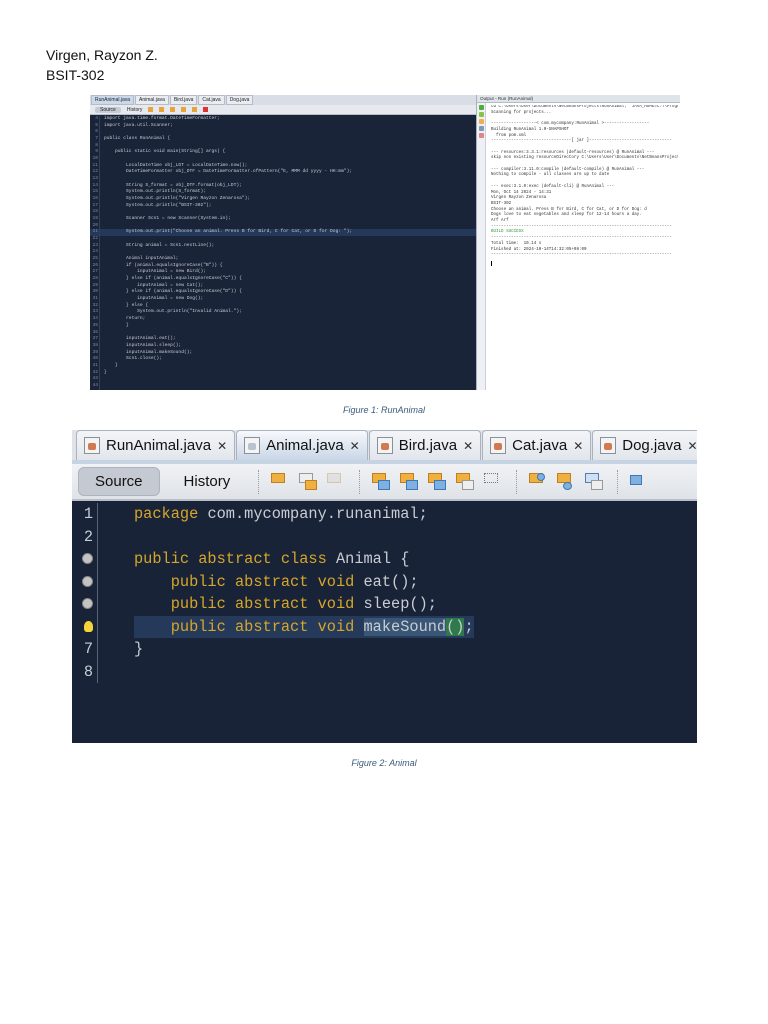 Image resolution: width=768 pixels, height=1024 pixels. I want to click on rerun-icon, so click(481, 107).